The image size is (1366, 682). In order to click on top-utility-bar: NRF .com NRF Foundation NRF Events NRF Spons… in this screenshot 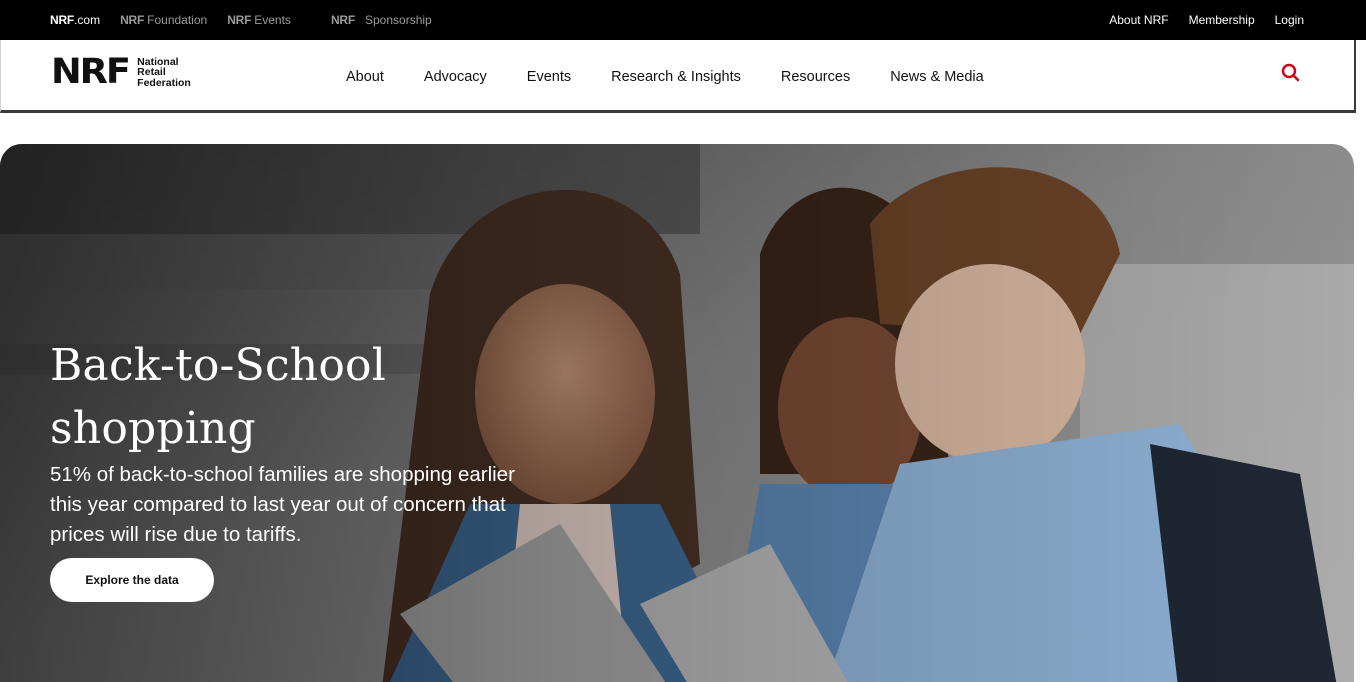, I will do `click(683, 20)`.